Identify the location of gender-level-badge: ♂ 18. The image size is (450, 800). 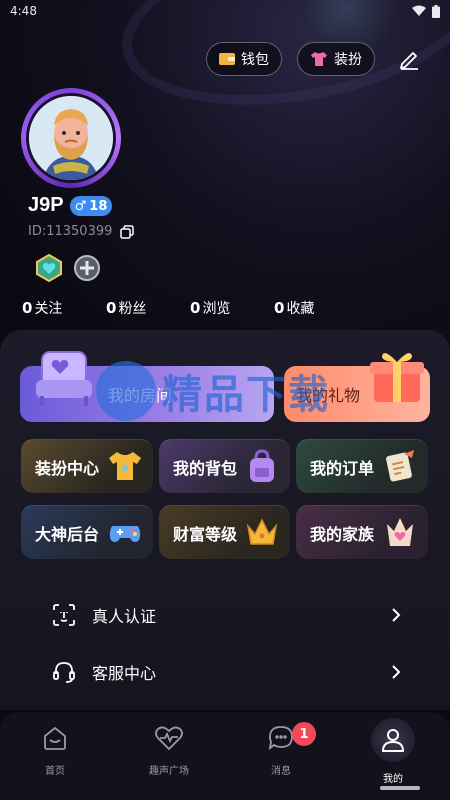
(91, 206).